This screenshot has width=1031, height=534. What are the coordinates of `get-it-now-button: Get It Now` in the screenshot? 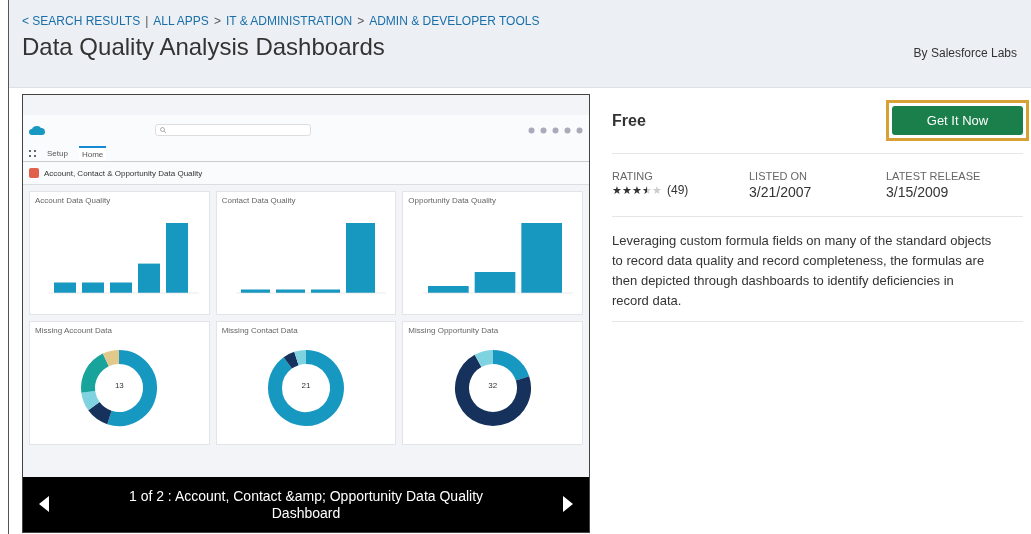 It's located at (957, 120).